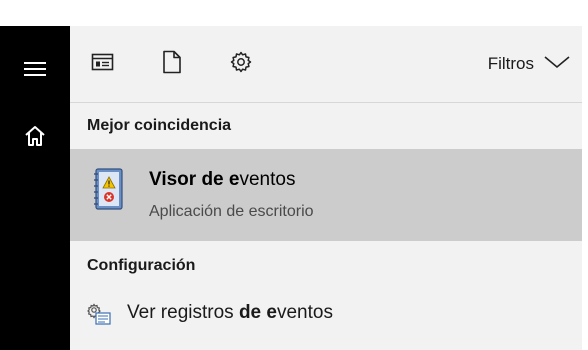 The image size is (588, 350). Describe the element at coordinates (585, 188) in the screenshot. I see `window-right-margin` at that location.